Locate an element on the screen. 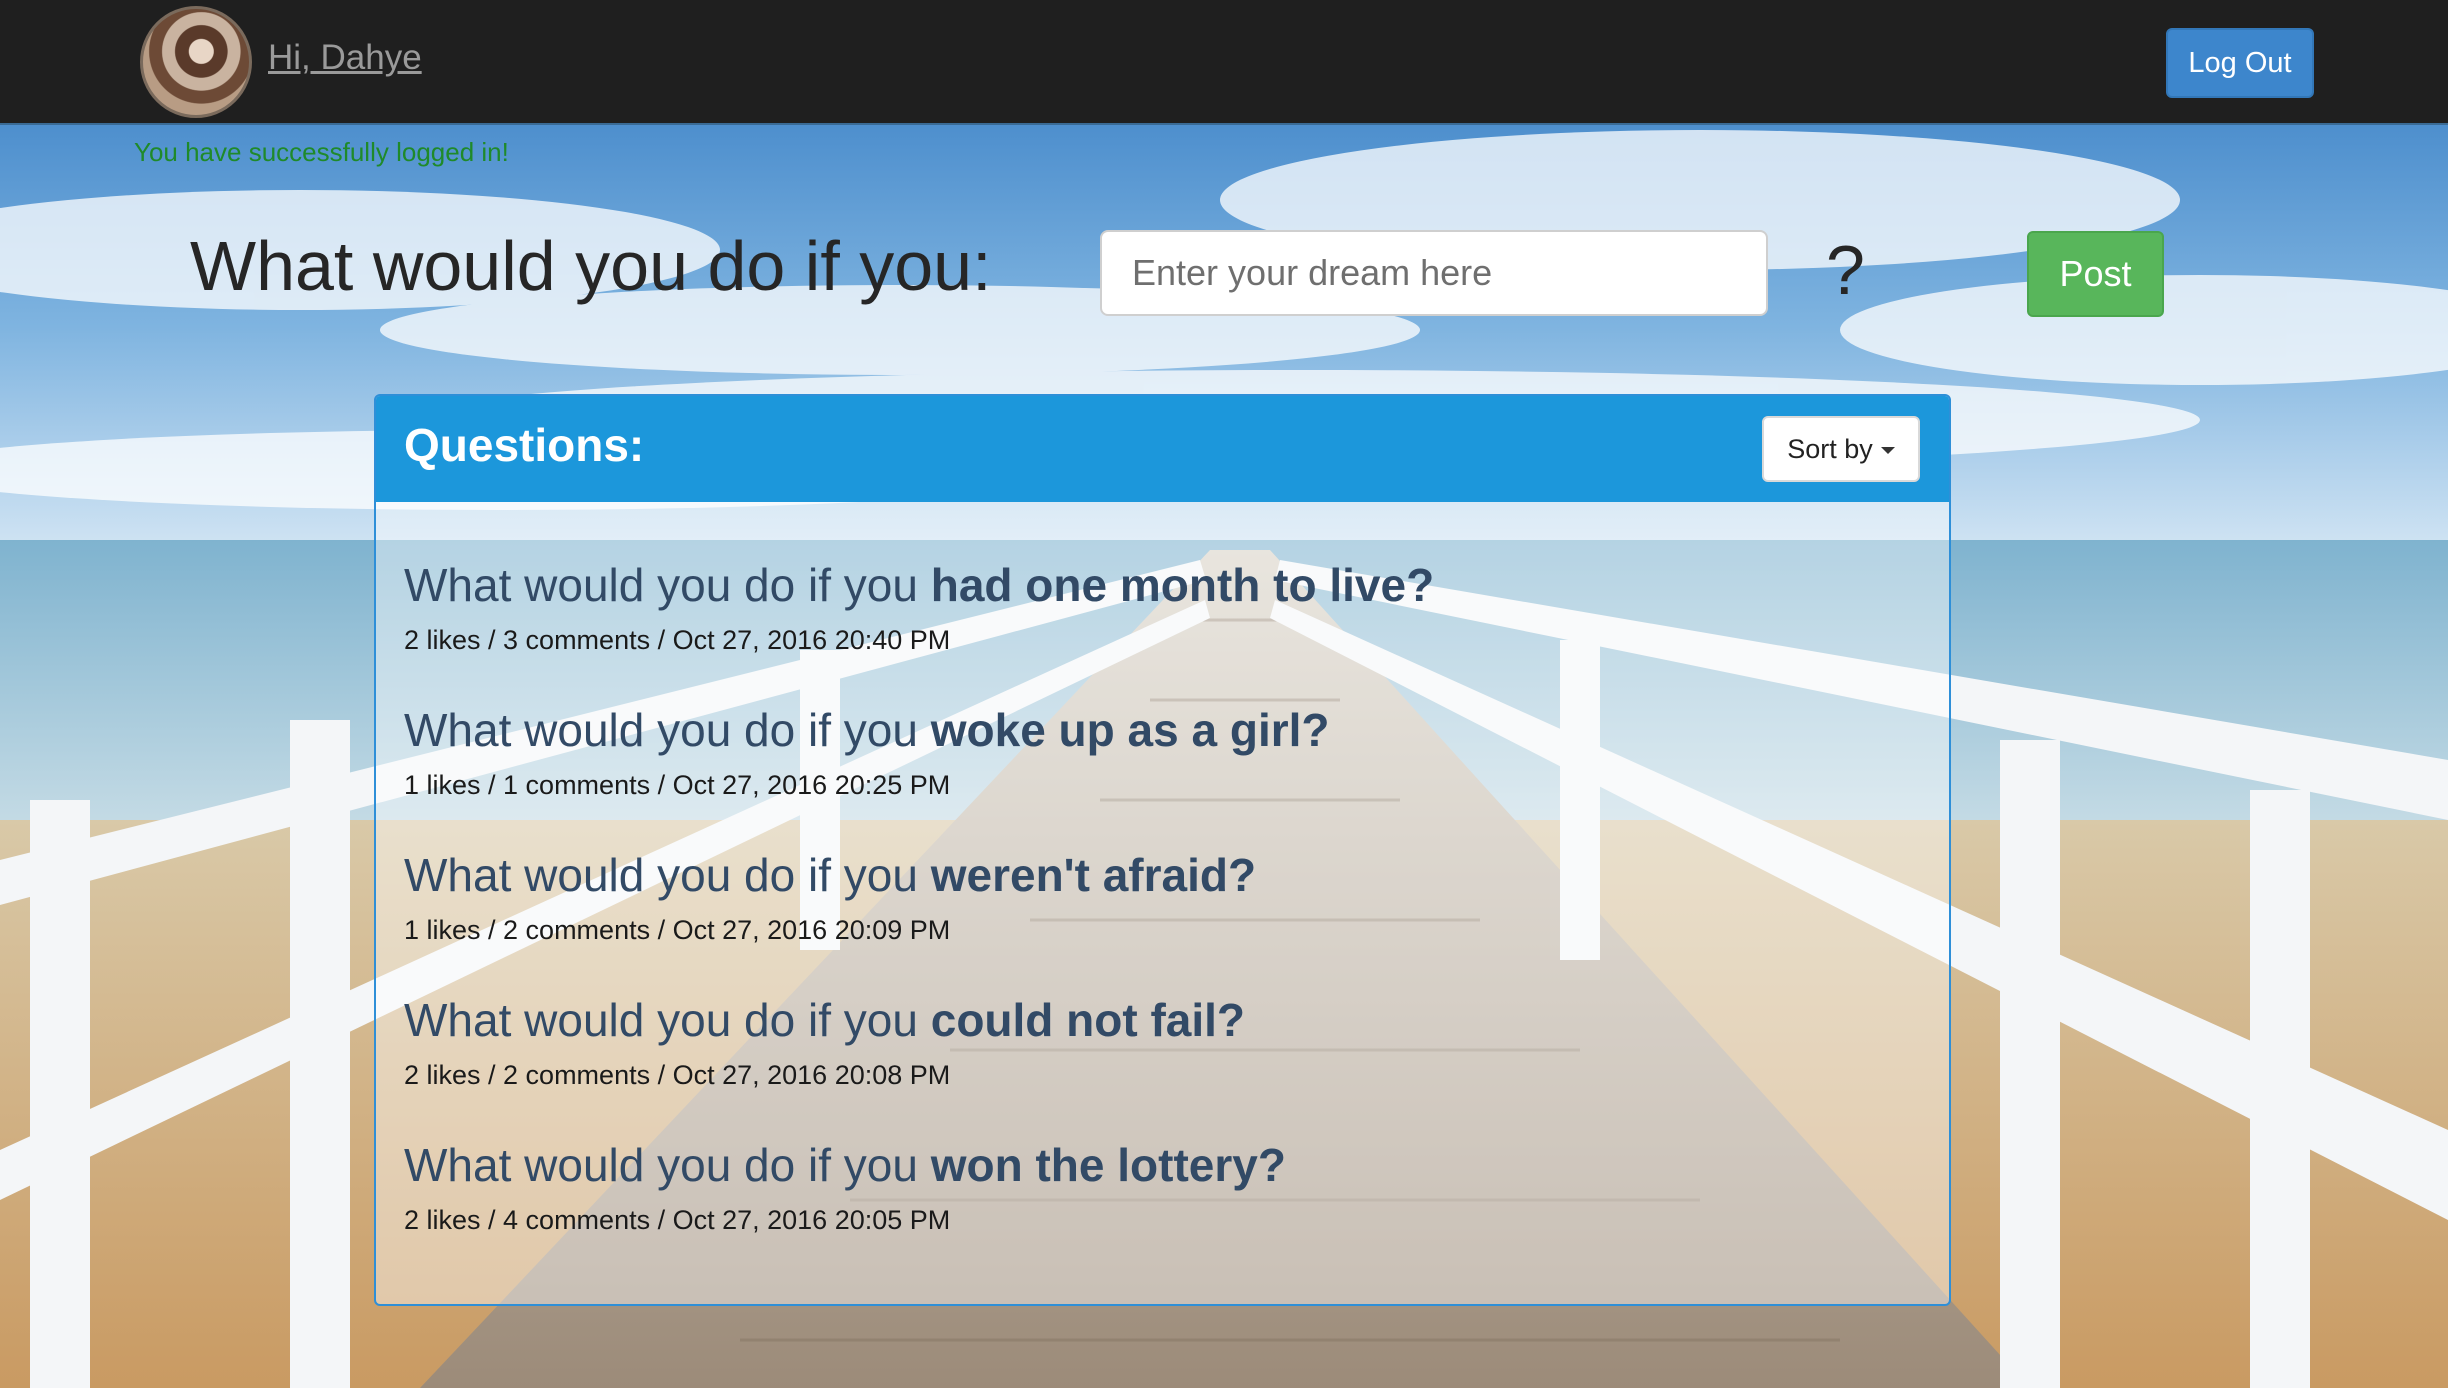  logout-button: Log Out is located at coordinates (2240, 63).